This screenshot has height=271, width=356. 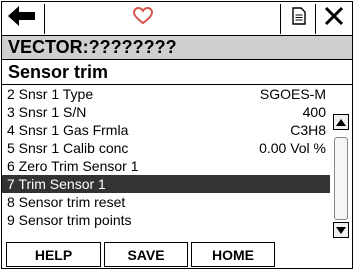 What do you see at coordinates (292, 94) in the screenshot?
I see `item-value: SGOES-M` at bounding box center [292, 94].